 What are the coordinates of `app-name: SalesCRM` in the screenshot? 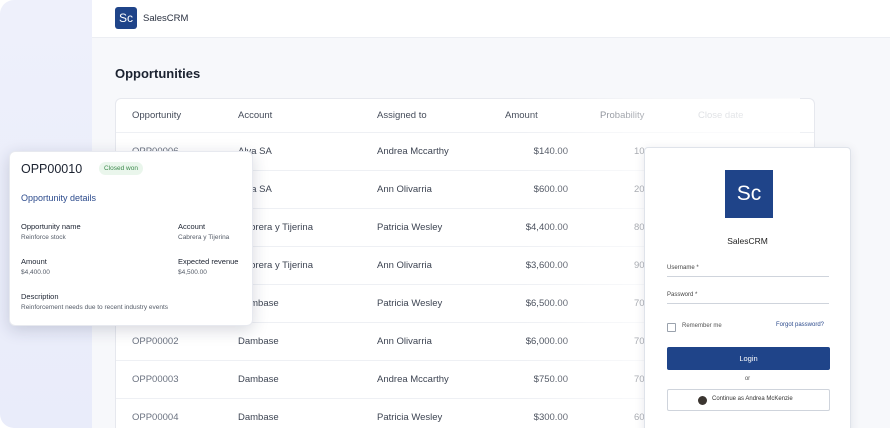 It's located at (166, 18).